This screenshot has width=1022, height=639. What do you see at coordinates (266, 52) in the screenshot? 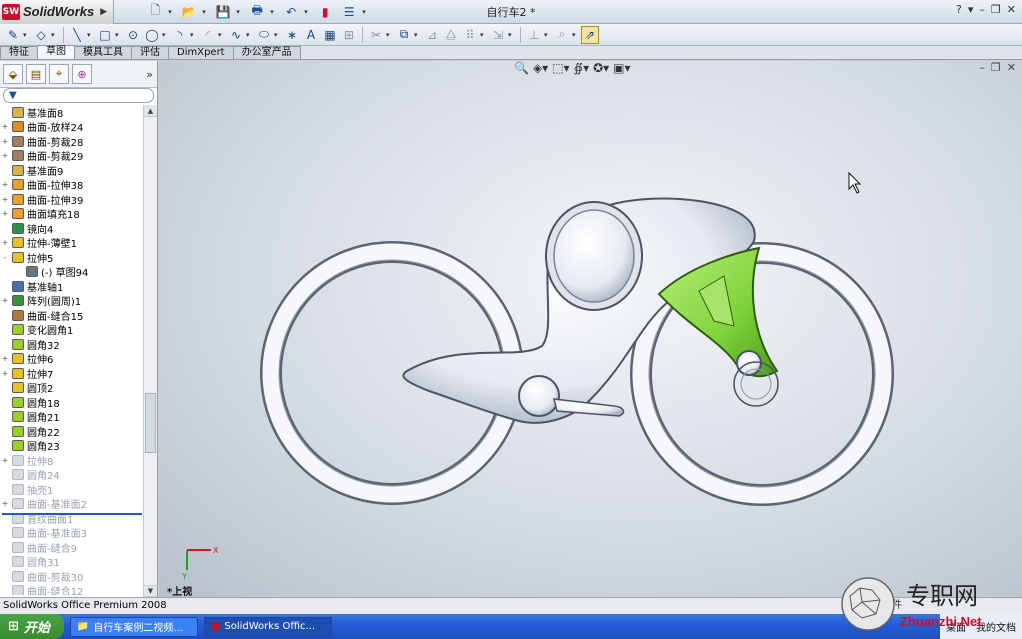
I see `tab-5: 办公室产品` at bounding box center [266, 52].